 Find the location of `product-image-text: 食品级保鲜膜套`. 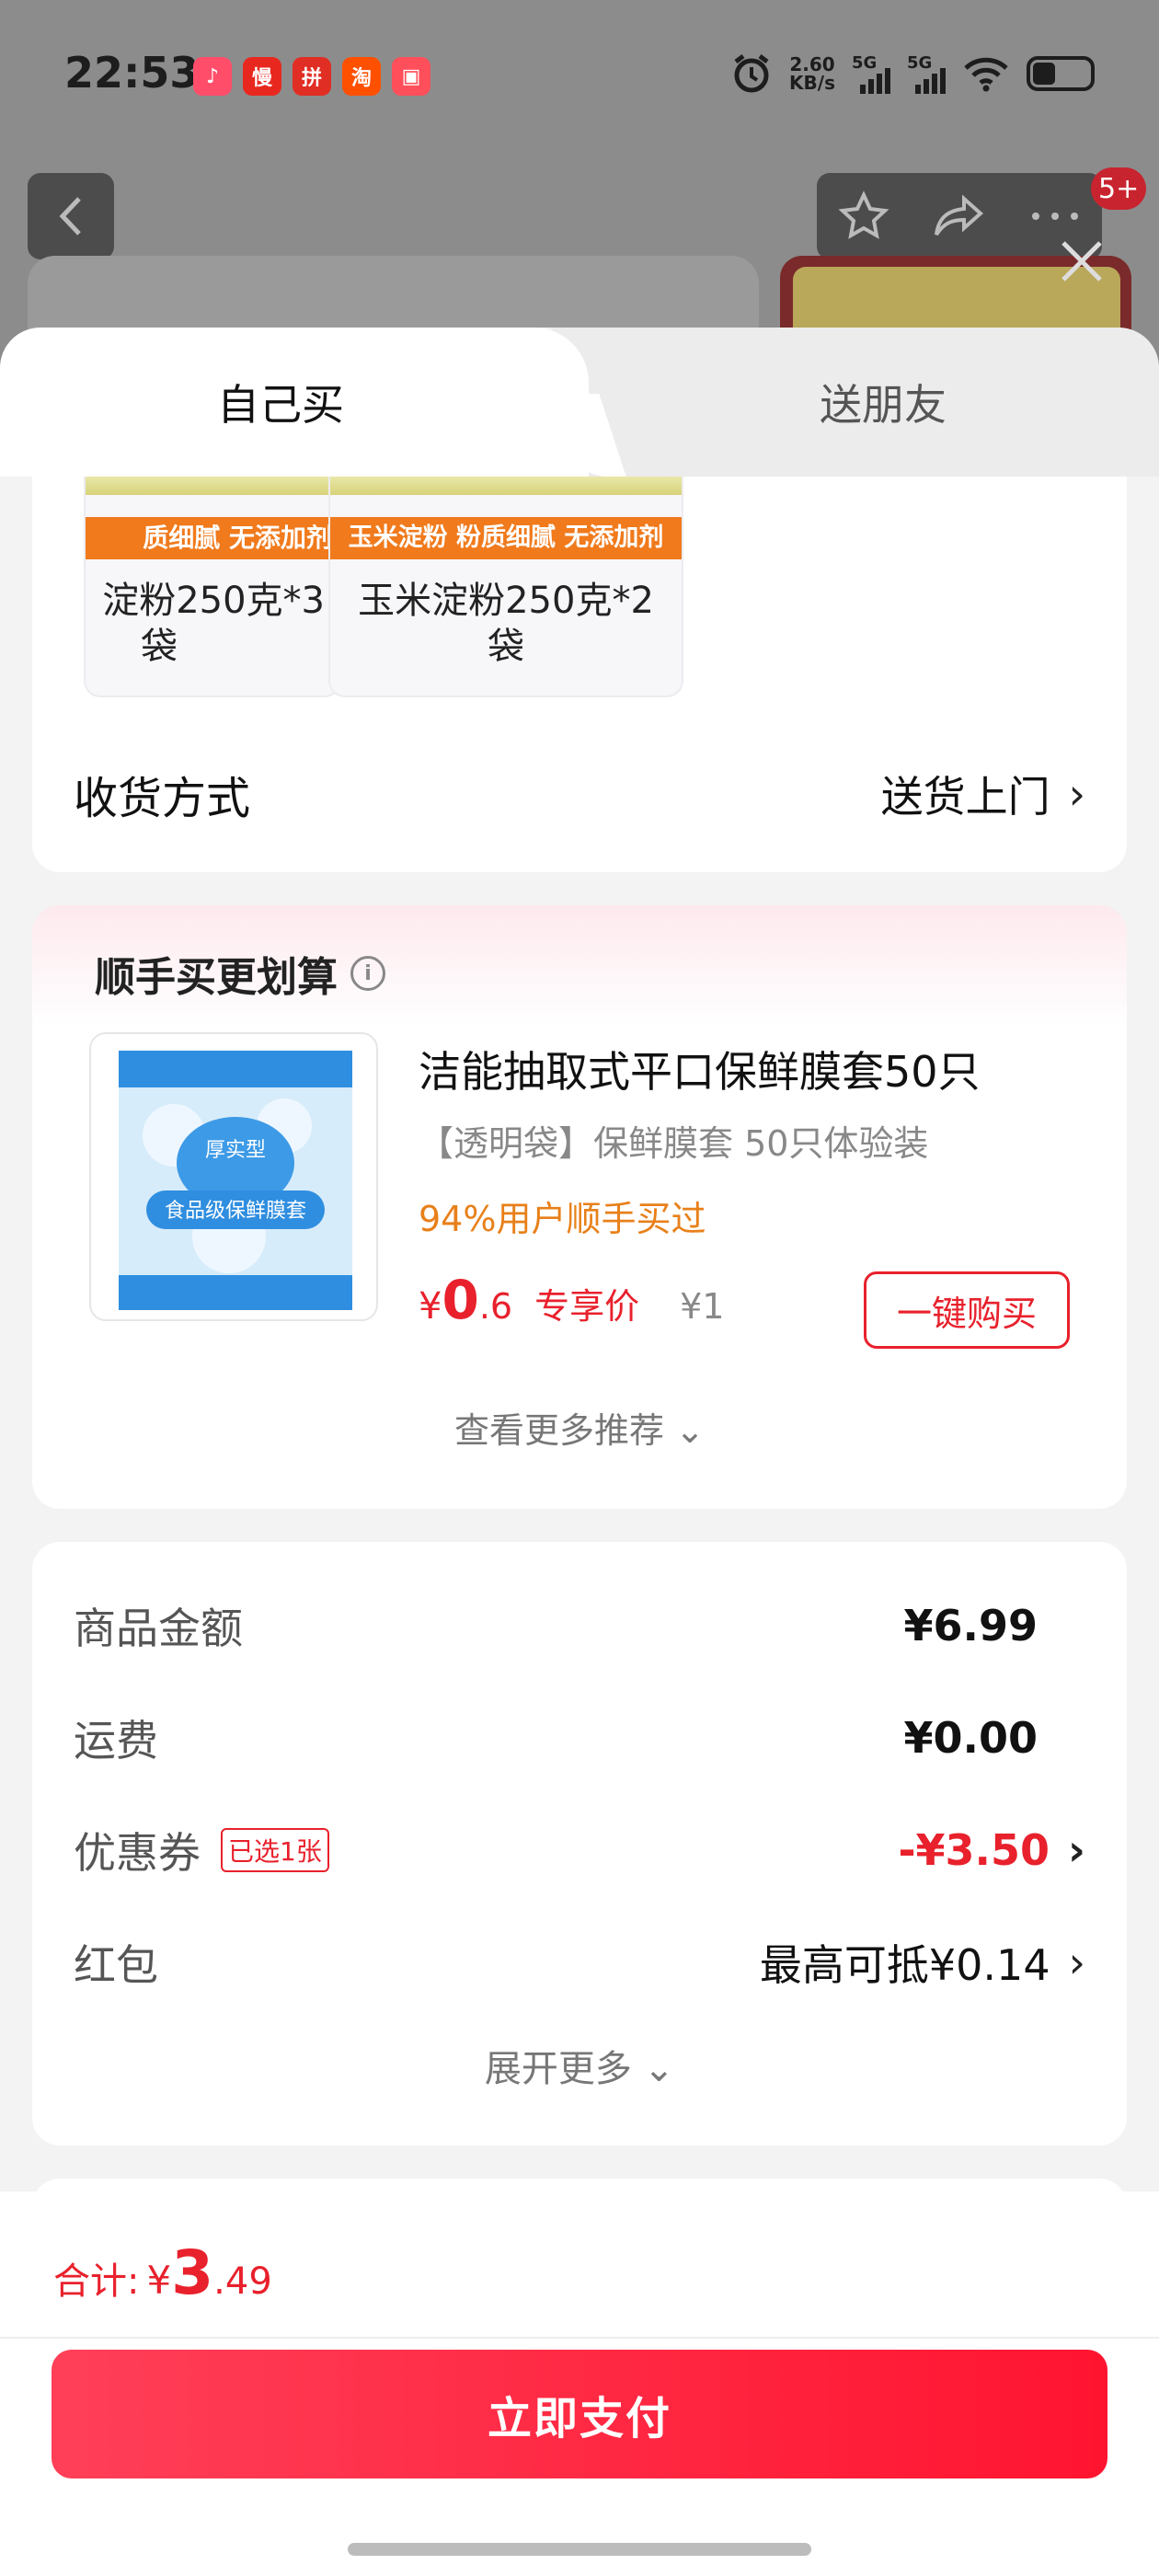

product-image-text: 食品级保鲜膜套 is located at coordinates (235, 1211).